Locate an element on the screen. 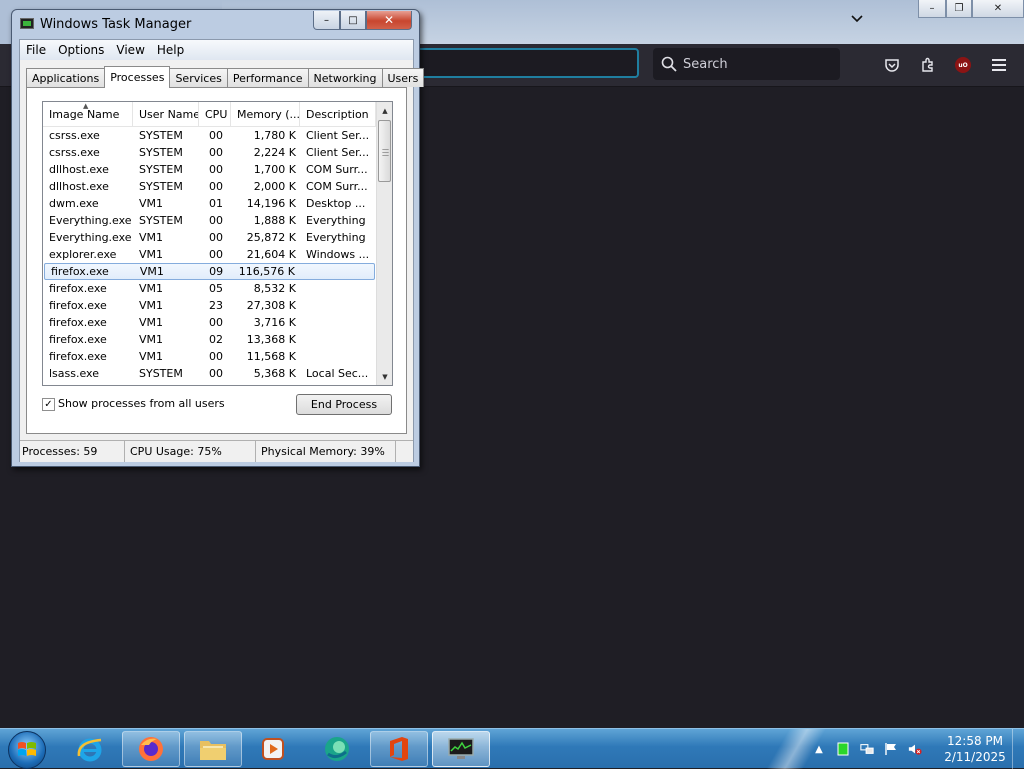  process-memory: 11,568 K is located at coordinates (271, 356).